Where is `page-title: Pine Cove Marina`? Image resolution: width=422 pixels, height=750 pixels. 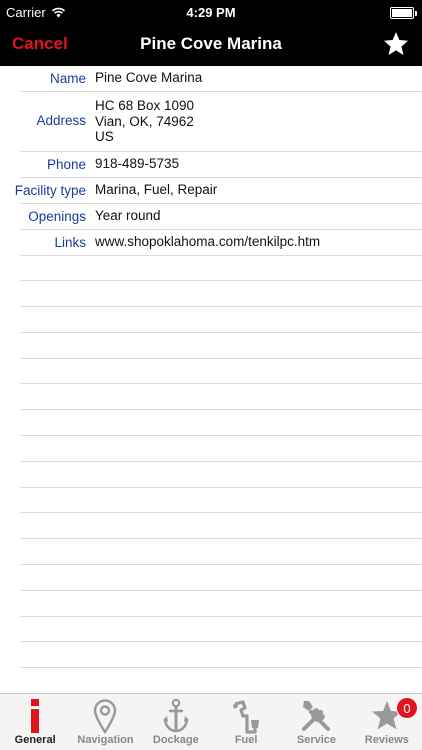
page-title: Pine Cove Marina is located at coordinates (211, 43).